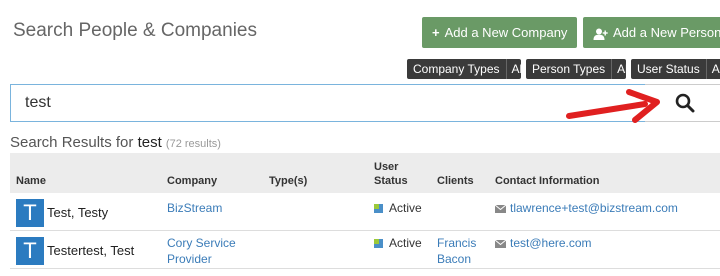  Describe the element at coordinates (456, 69) in the screenshot. I see `filter-label: Company Types` at that location.